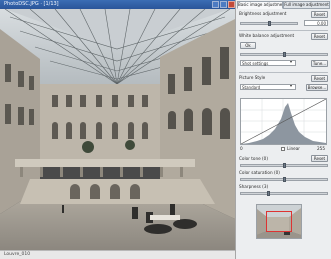  Describe the element at coordinates (117, 4) in the screenshot. I see `title-bar: PhotoDSC.JPG · [1/13]` at that location.